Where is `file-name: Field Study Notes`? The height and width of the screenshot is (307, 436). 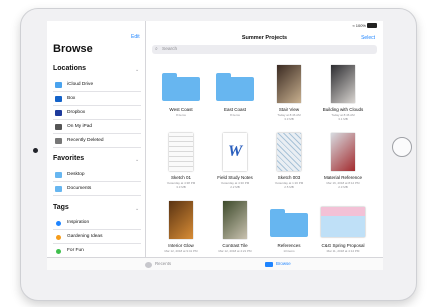 file-name: Field Study Notes is located at coordinates (235, 177).